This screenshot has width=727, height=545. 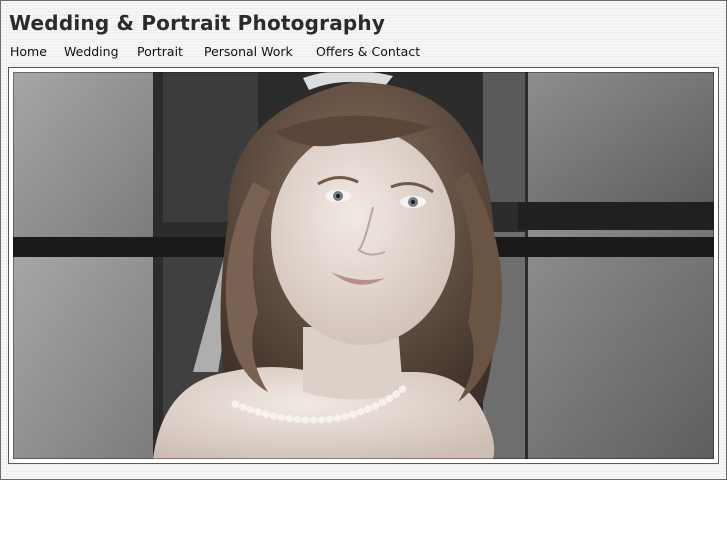 I want to click on nav-link-wedding: Wedding, so click(x=91, y=52).